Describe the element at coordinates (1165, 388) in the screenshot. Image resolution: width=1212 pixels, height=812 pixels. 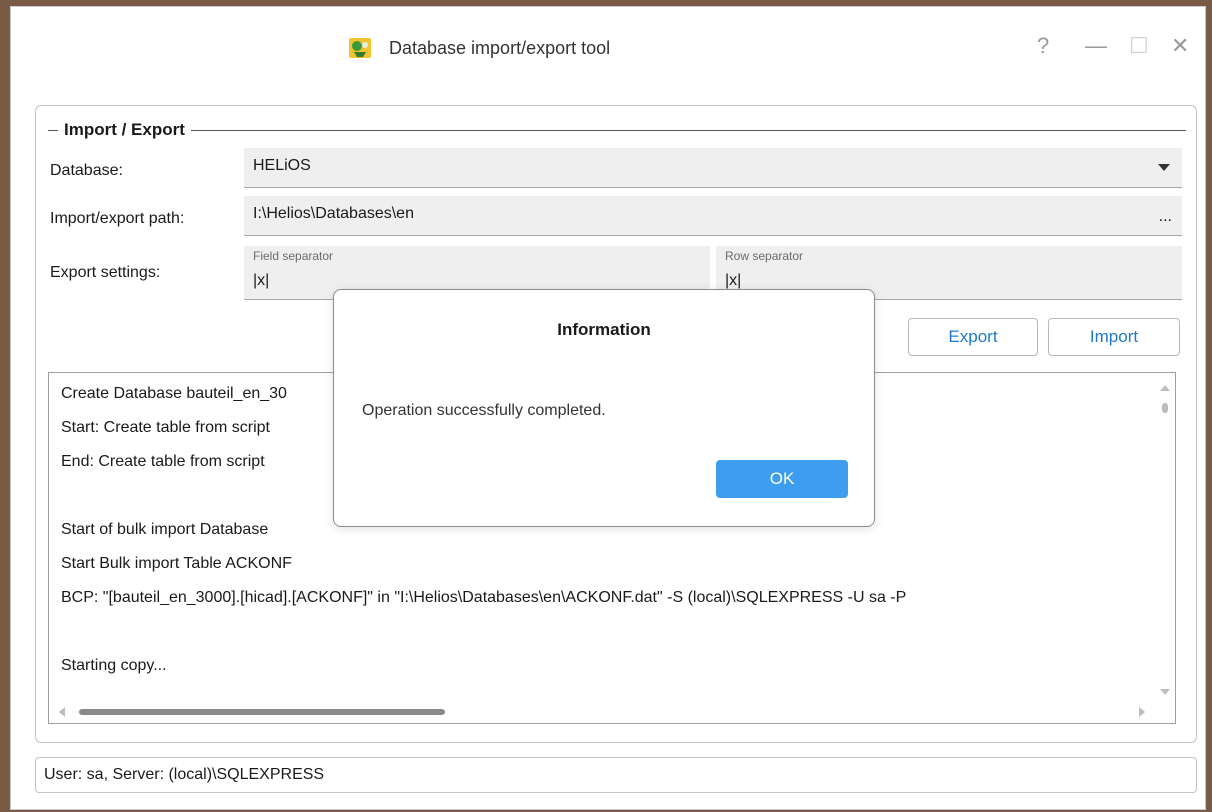
I see `scroll-up-icon` at that location.